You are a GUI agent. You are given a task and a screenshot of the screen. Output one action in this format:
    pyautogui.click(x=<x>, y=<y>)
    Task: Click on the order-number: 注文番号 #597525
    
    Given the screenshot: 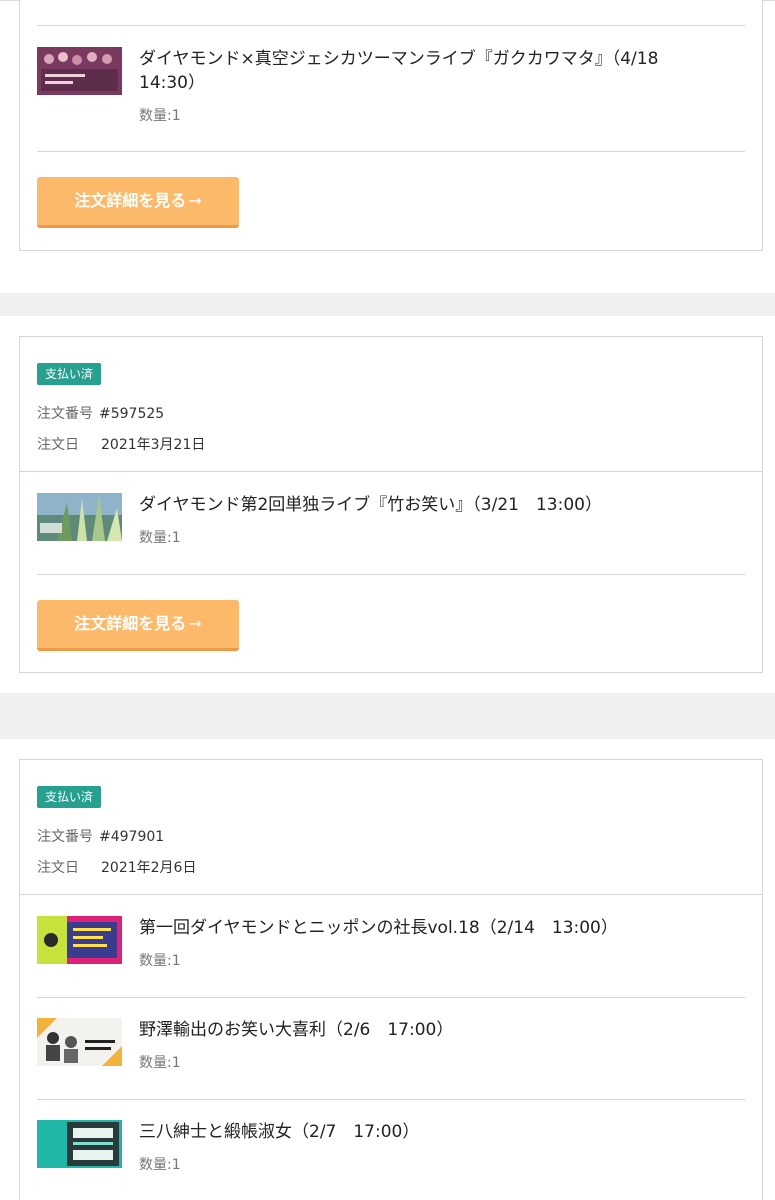 What is the action you would take?
    pyautogui.click(x=100, y=413)
    